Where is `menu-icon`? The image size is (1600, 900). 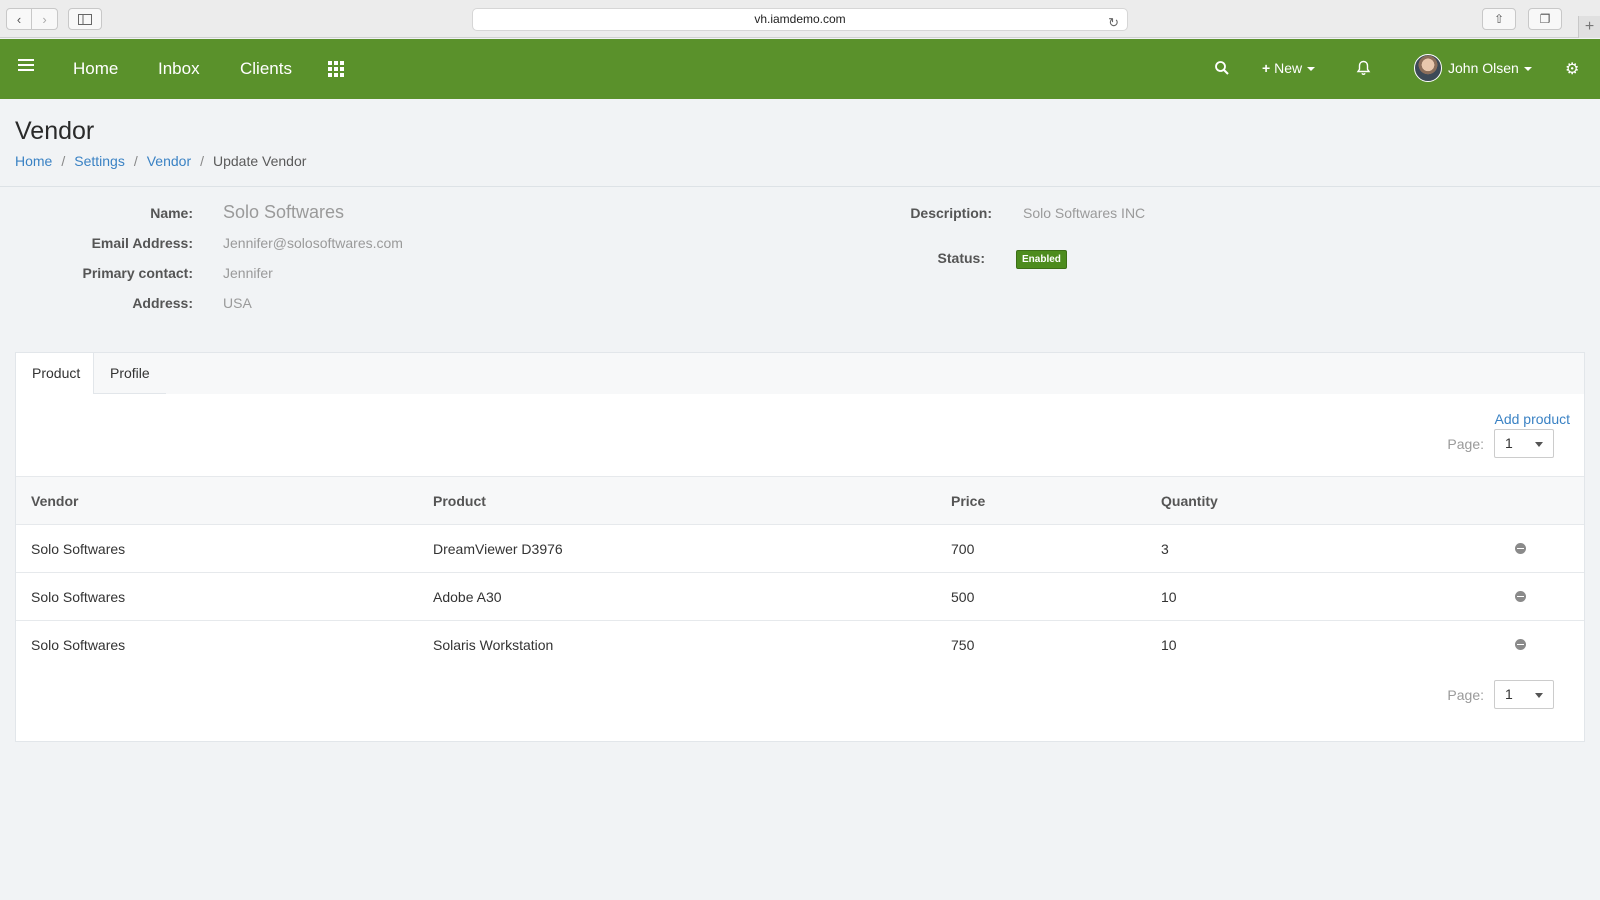 menu-icon is located at coordinates (26, 67).